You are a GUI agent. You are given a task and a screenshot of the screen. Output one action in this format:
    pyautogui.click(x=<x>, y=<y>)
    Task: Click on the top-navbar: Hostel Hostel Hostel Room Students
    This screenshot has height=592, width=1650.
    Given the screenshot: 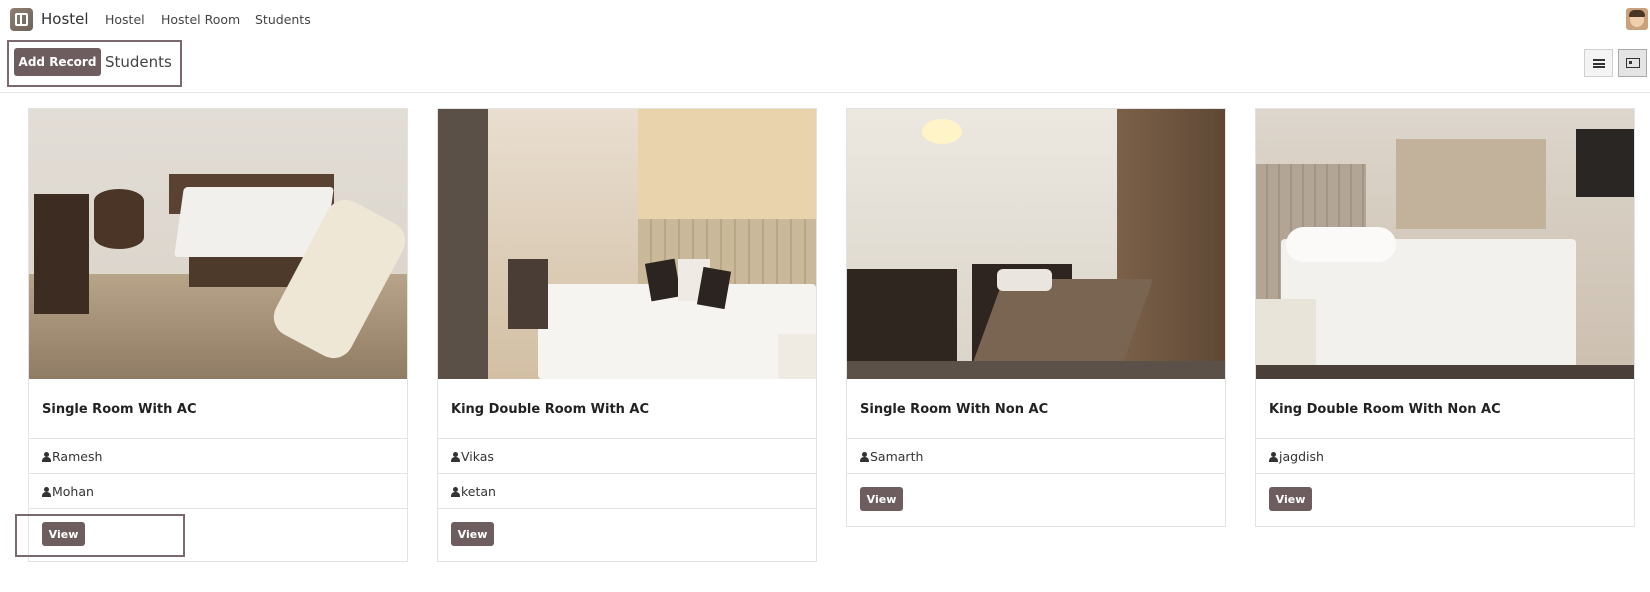 What is the action you would take?
    pyautogui.click(x=825, y=19)
    